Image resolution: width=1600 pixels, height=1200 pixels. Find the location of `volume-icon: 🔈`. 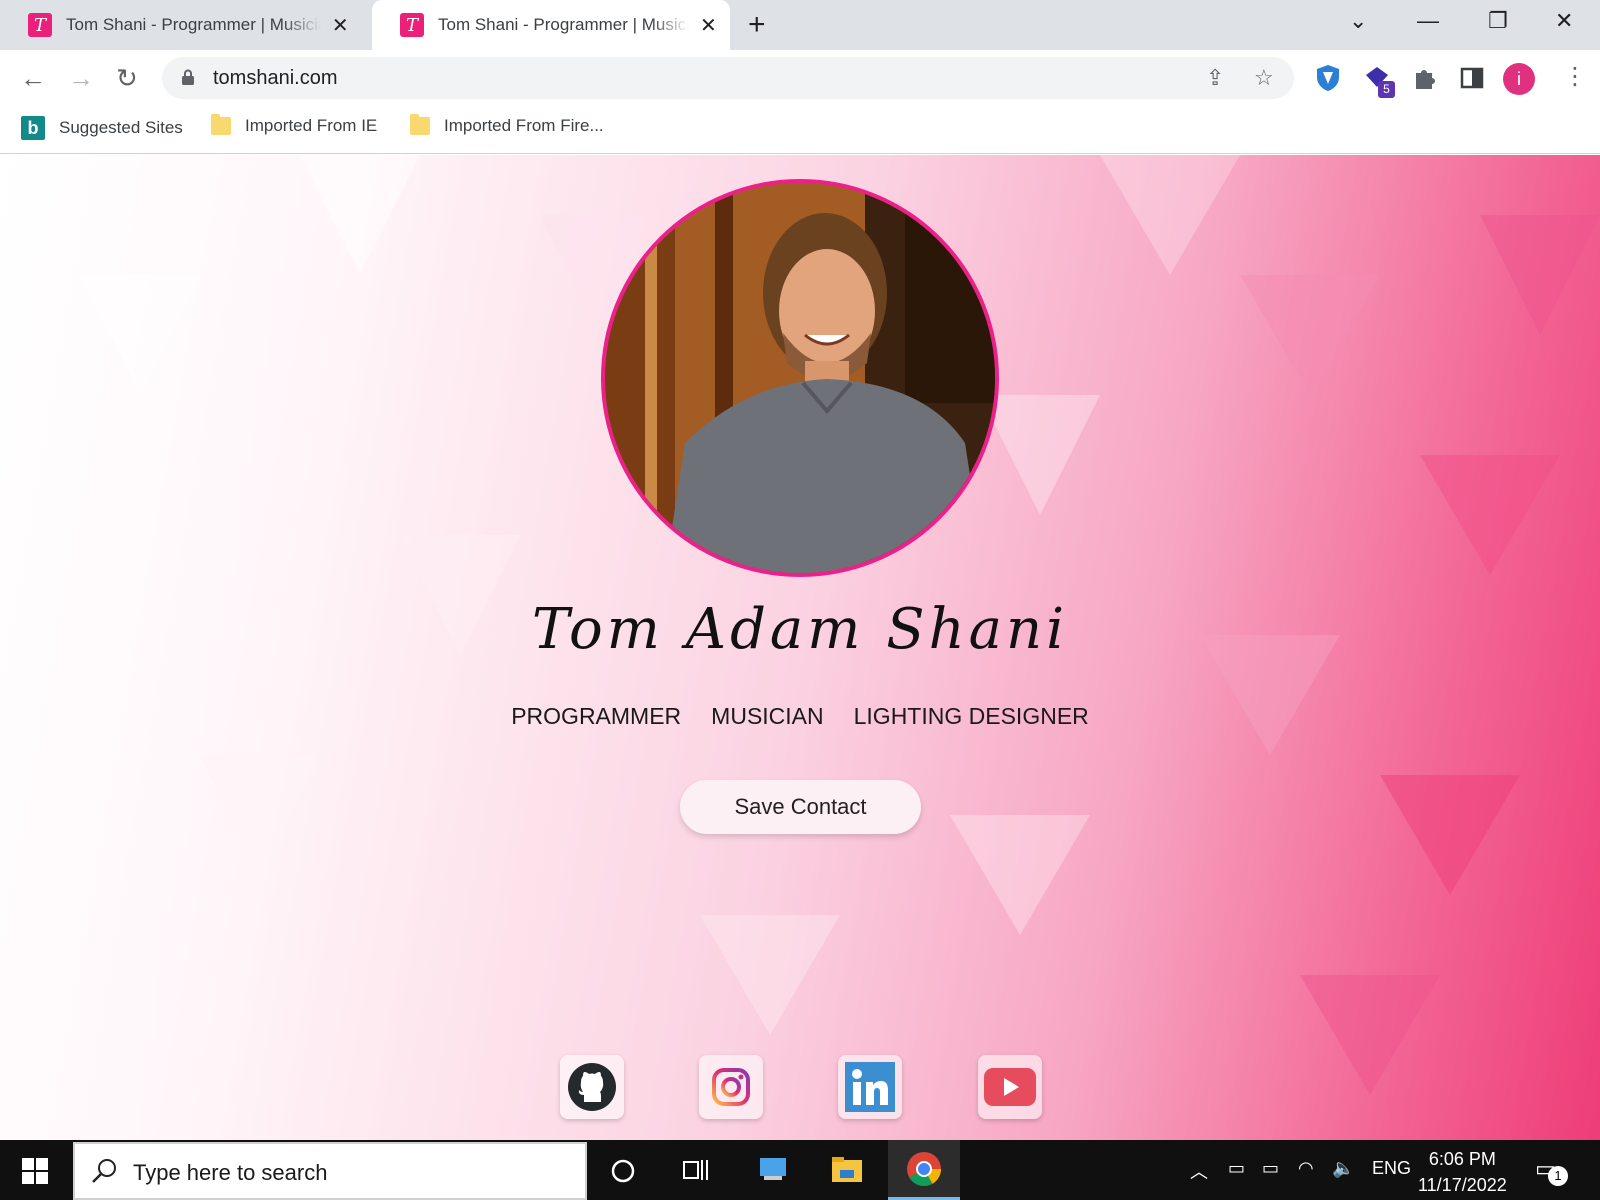

volume-icon: 🔈 is located at coordinates (1343, 1168).